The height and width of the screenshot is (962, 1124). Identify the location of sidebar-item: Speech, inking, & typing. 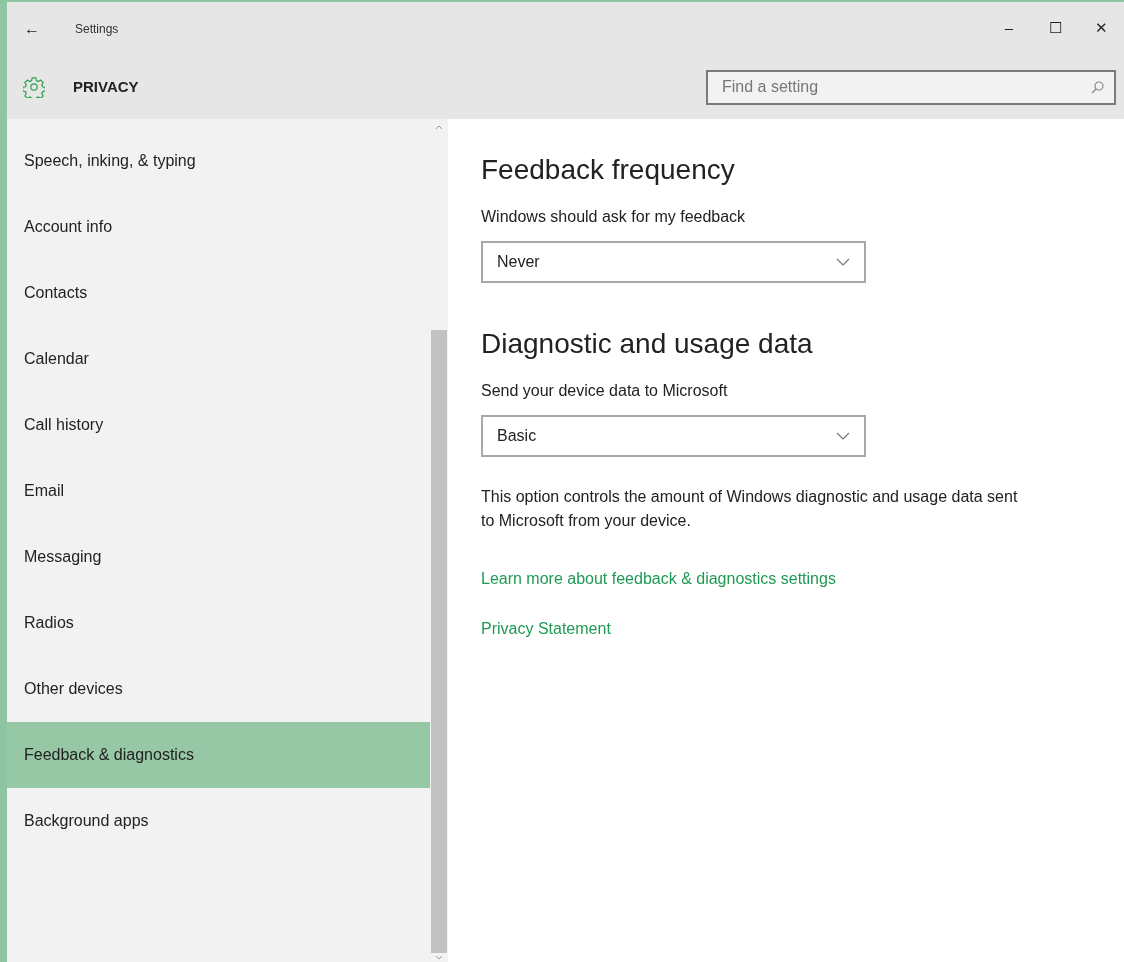
(218, 161).